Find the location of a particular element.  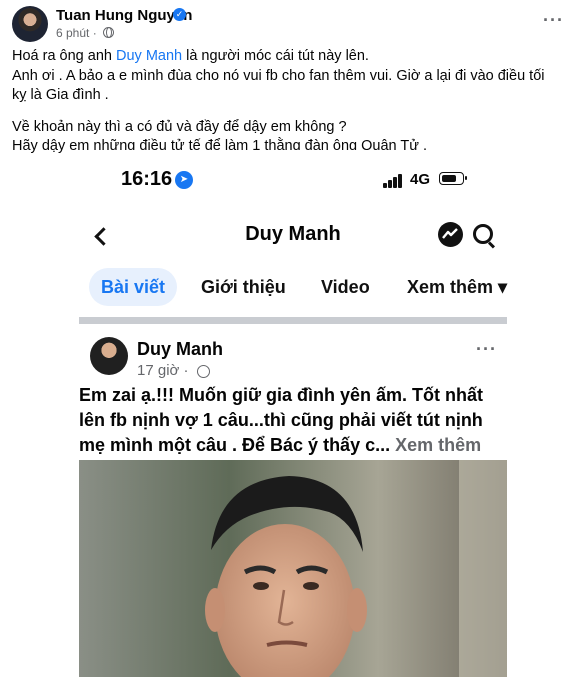

tab-see-more: Xem thêm ▾ is located at coordinates (457, 287).